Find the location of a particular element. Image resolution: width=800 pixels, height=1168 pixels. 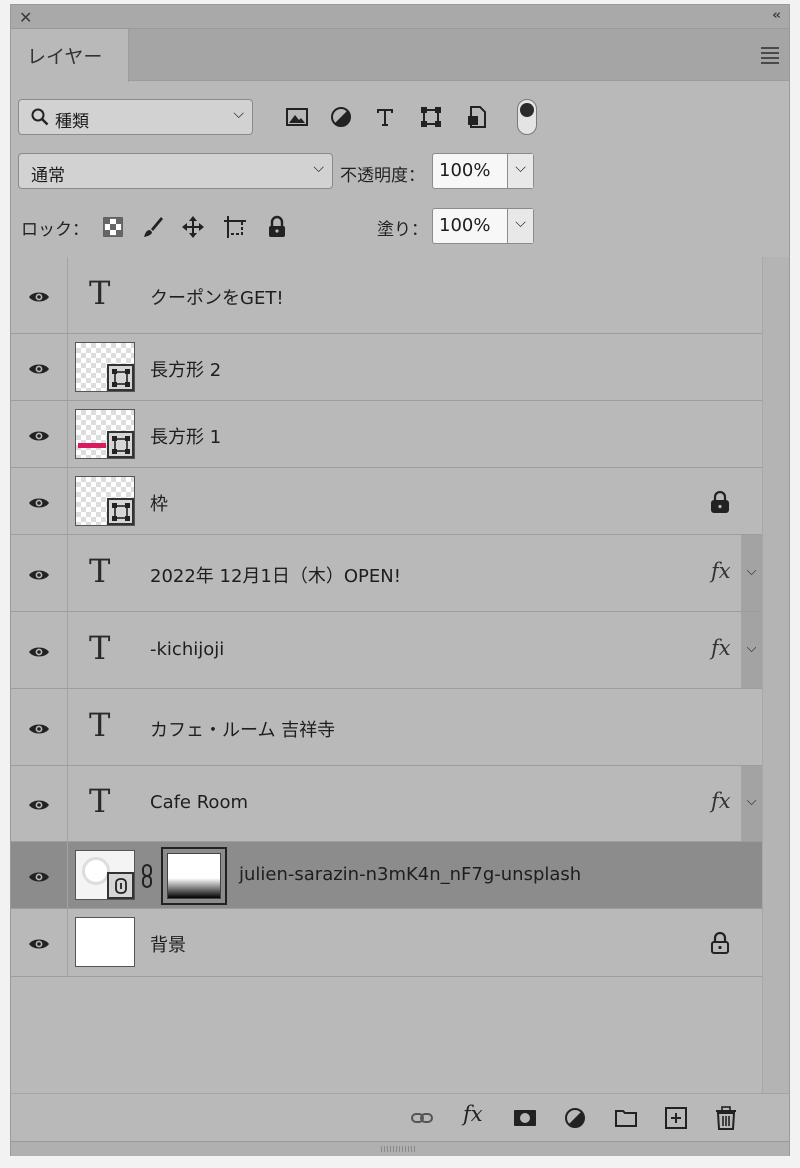

lock-artboard-icon is located at coordinates (235, 227).